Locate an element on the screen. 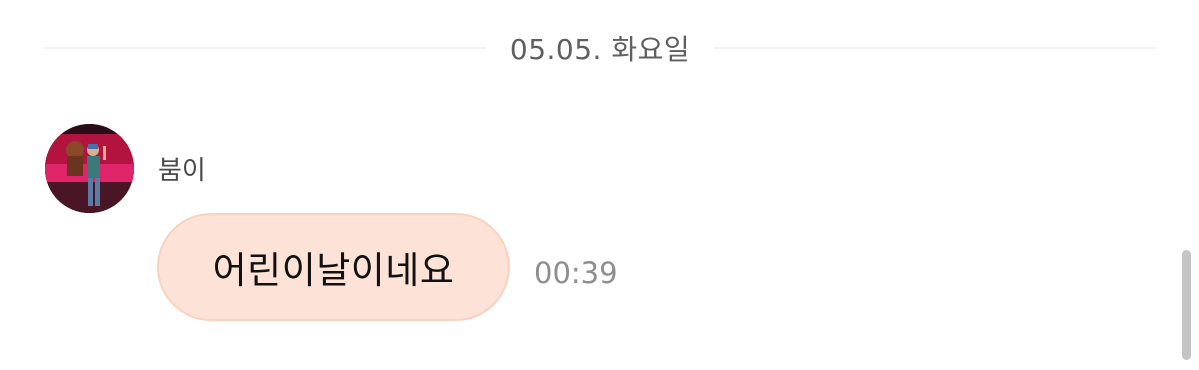 This screenshot has width=1199, height=370. message-time: 00:39 is located at coordinates (576, 273).